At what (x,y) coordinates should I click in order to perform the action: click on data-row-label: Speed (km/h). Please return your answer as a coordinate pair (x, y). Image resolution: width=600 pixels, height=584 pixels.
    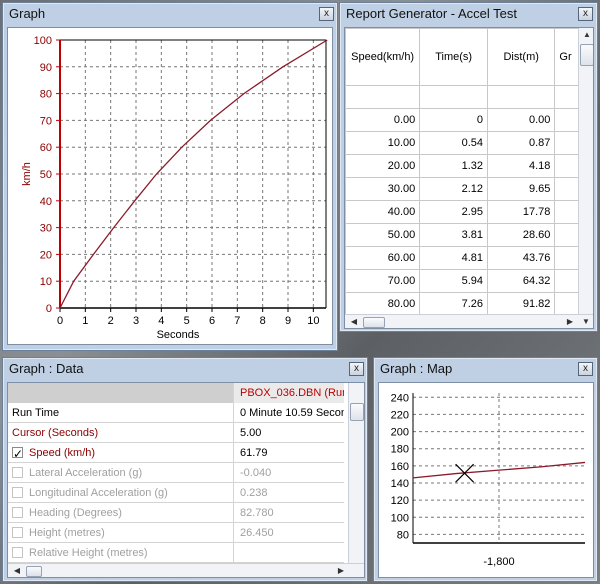
    Looking at the image, I should click on (121, 453).